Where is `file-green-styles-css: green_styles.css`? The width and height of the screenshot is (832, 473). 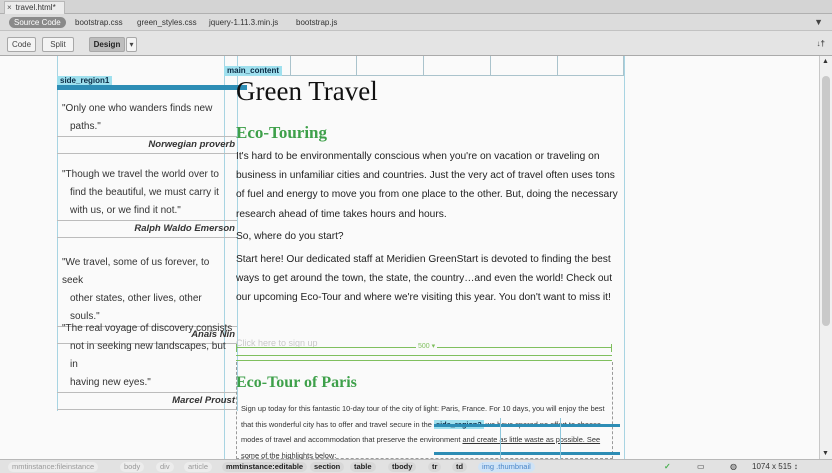
file-green-styles-css: green_styles.css is located at coordinates (167, 22).